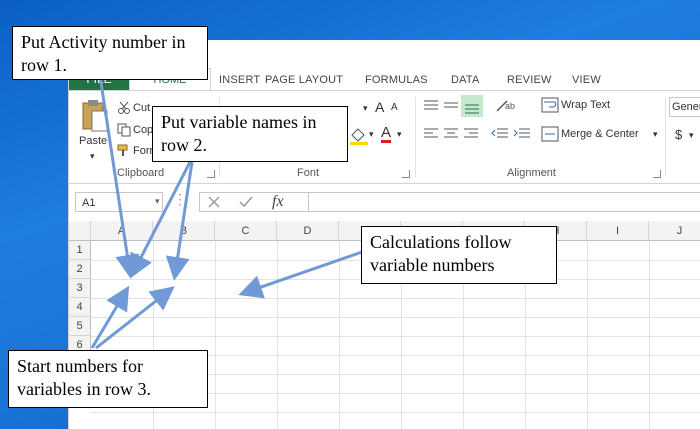 This screenshot has width=700, height=429. Describe the element at coordinates (93, 141) in the screenshot. I see `paste-label: Paste` at that location.